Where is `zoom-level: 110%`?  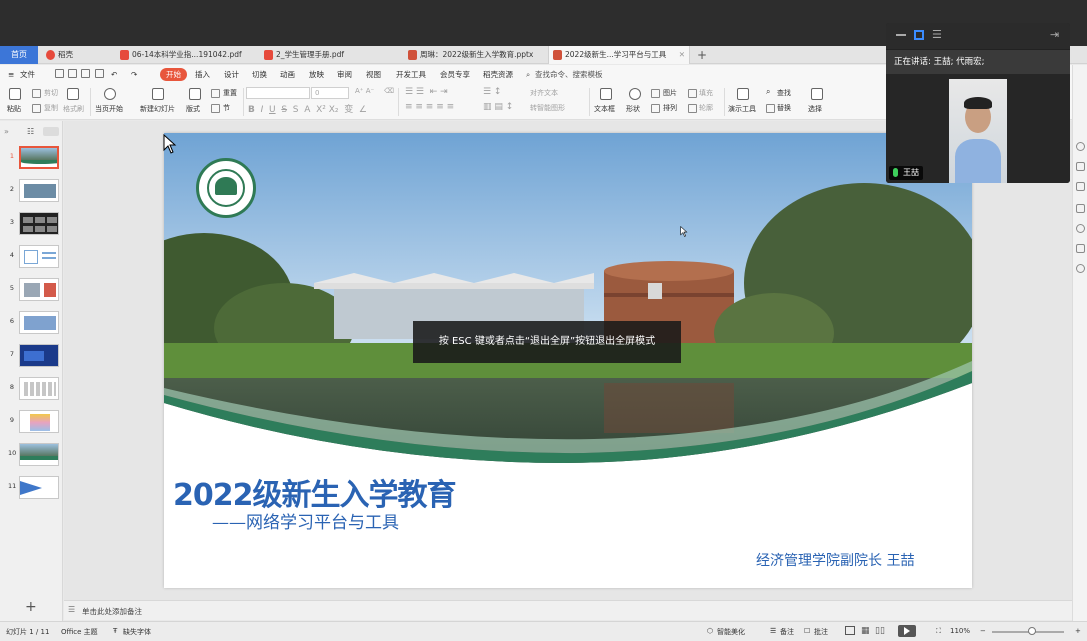
zoom-level: 110% is located at coordinates (960, 631).